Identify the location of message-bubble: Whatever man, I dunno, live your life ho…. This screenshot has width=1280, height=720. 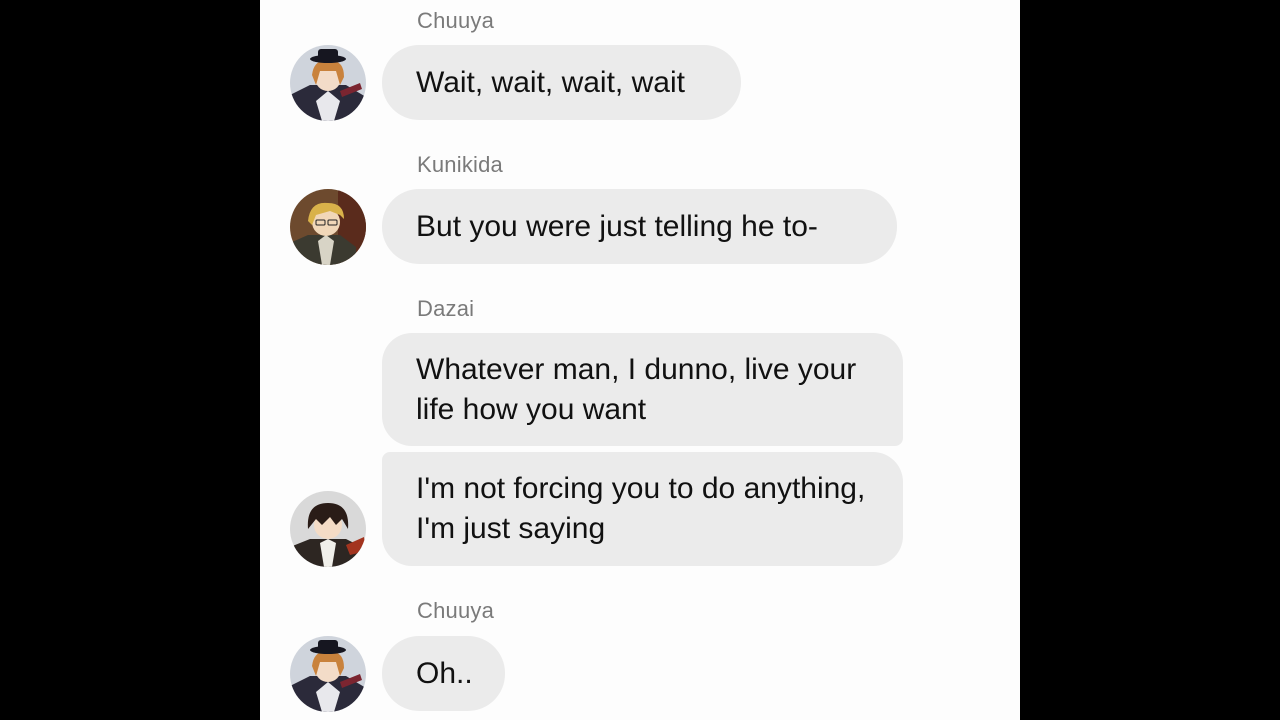
(642, 389).